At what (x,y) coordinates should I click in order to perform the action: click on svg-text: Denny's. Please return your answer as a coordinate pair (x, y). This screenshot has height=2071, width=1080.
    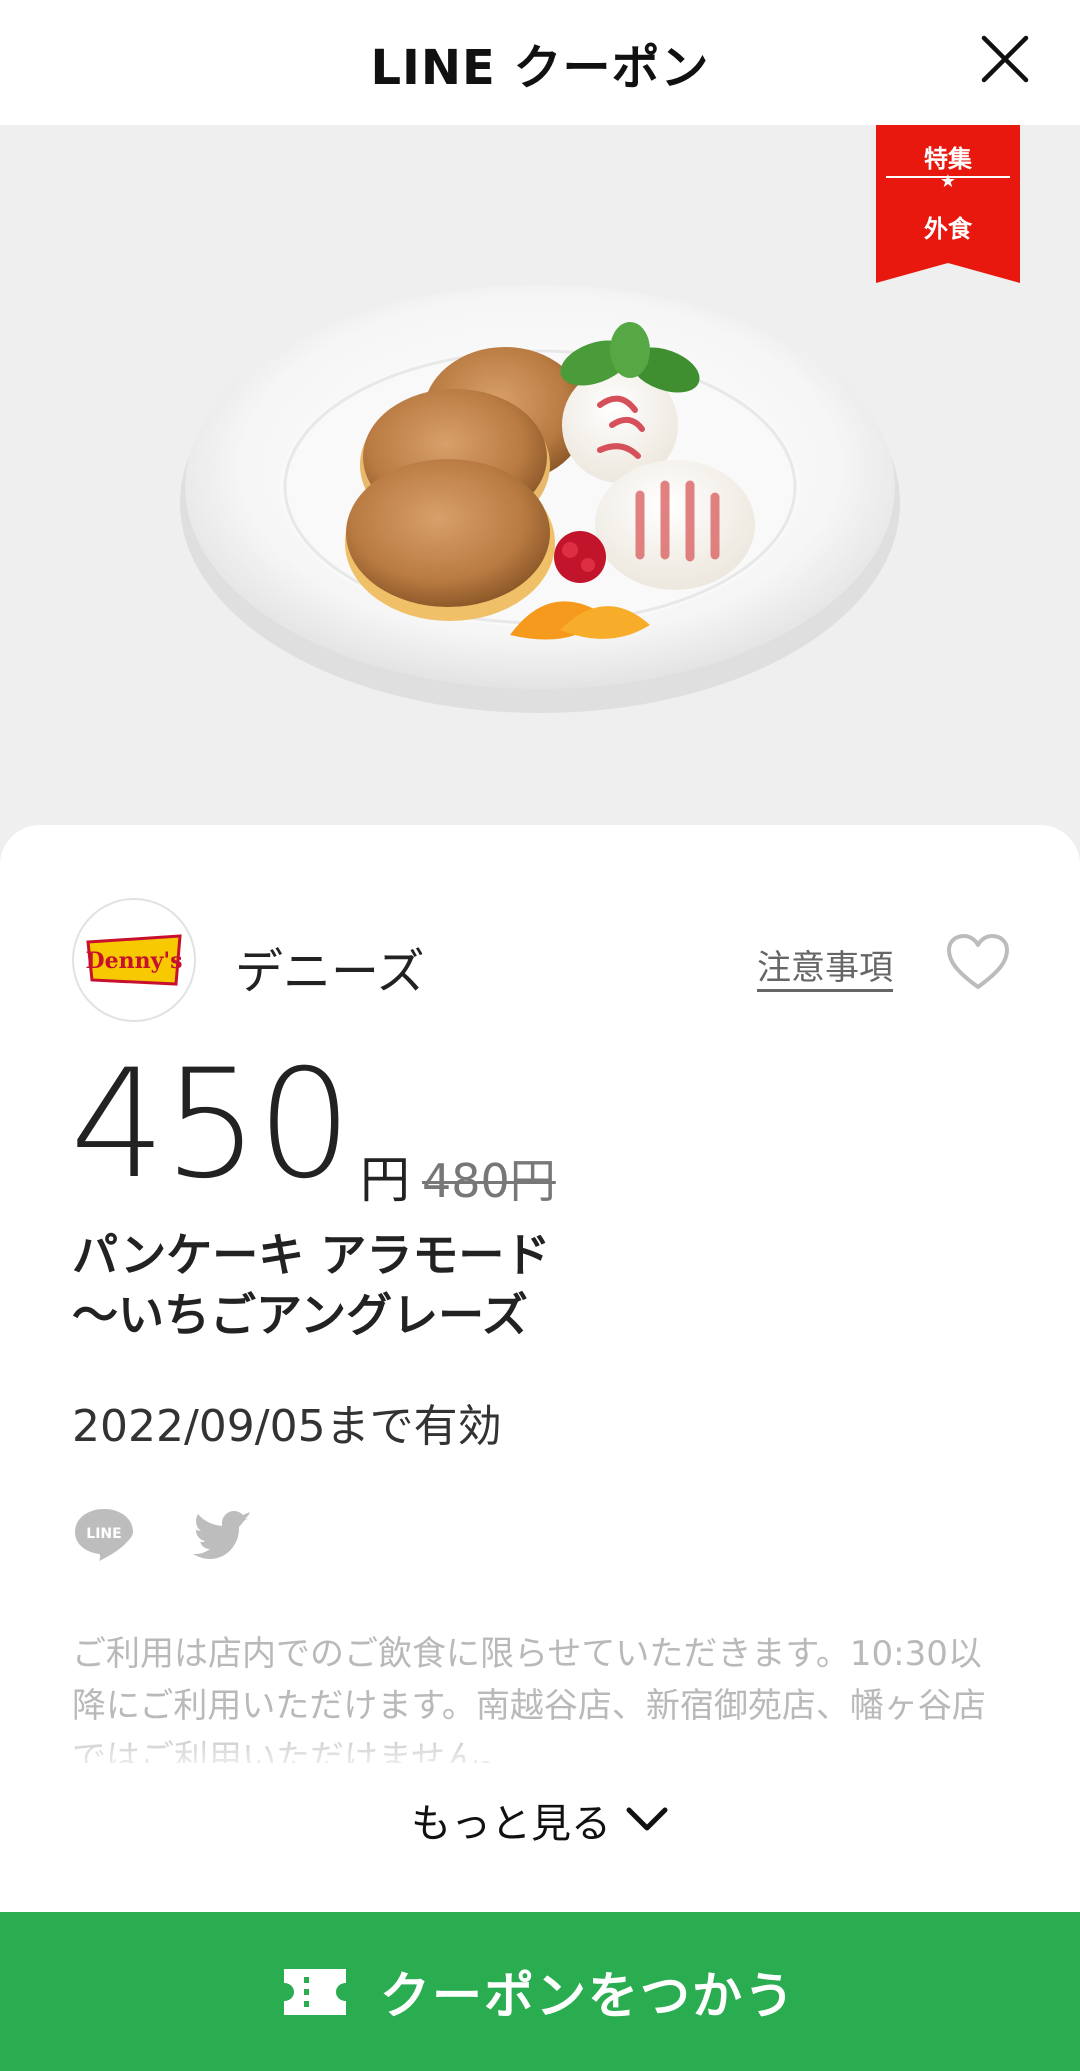
    Looking at the image, I should click on (134, 961).